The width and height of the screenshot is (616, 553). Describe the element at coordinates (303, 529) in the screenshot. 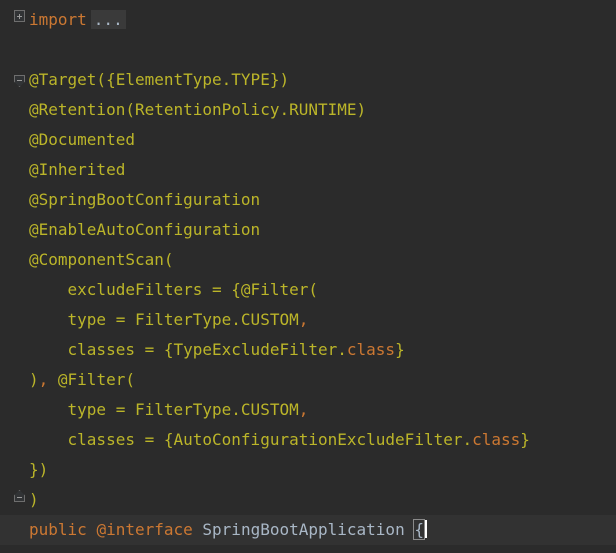

I see `class-name: SpringBootApplication` at that location.